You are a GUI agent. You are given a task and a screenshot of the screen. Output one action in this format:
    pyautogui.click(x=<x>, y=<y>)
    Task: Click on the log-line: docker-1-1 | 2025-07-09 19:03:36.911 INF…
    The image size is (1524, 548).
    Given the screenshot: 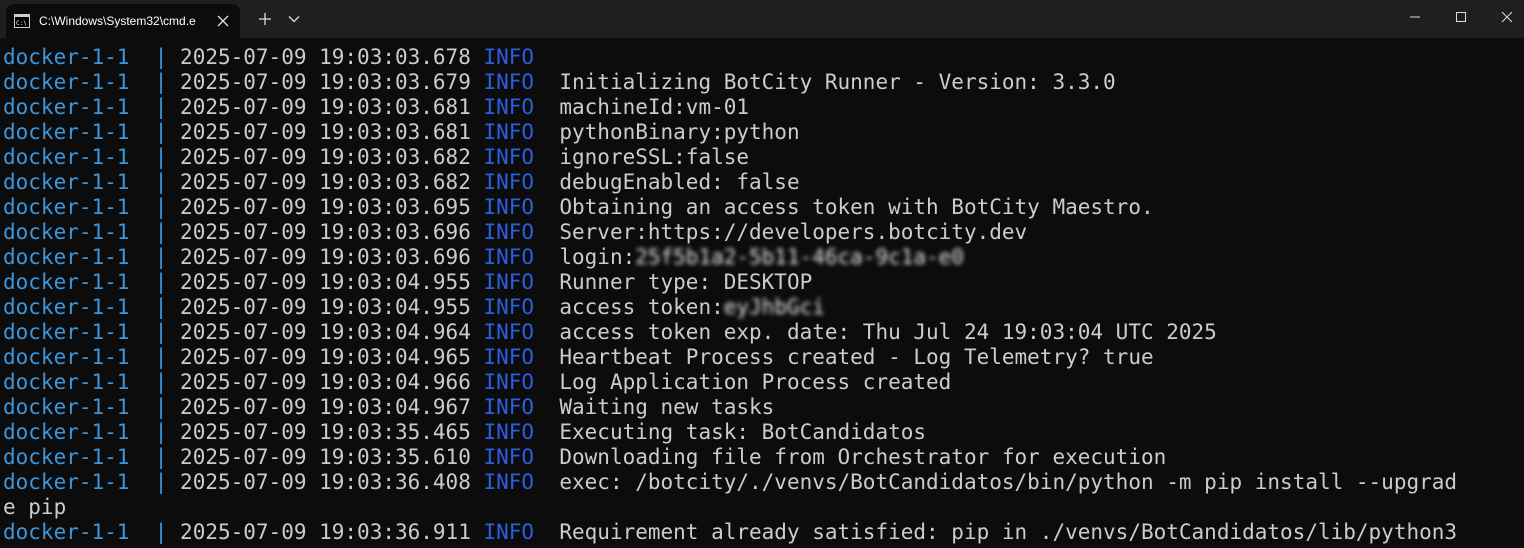 What is the action you would take?
    pyautogui.click(x=730, y=532)
    